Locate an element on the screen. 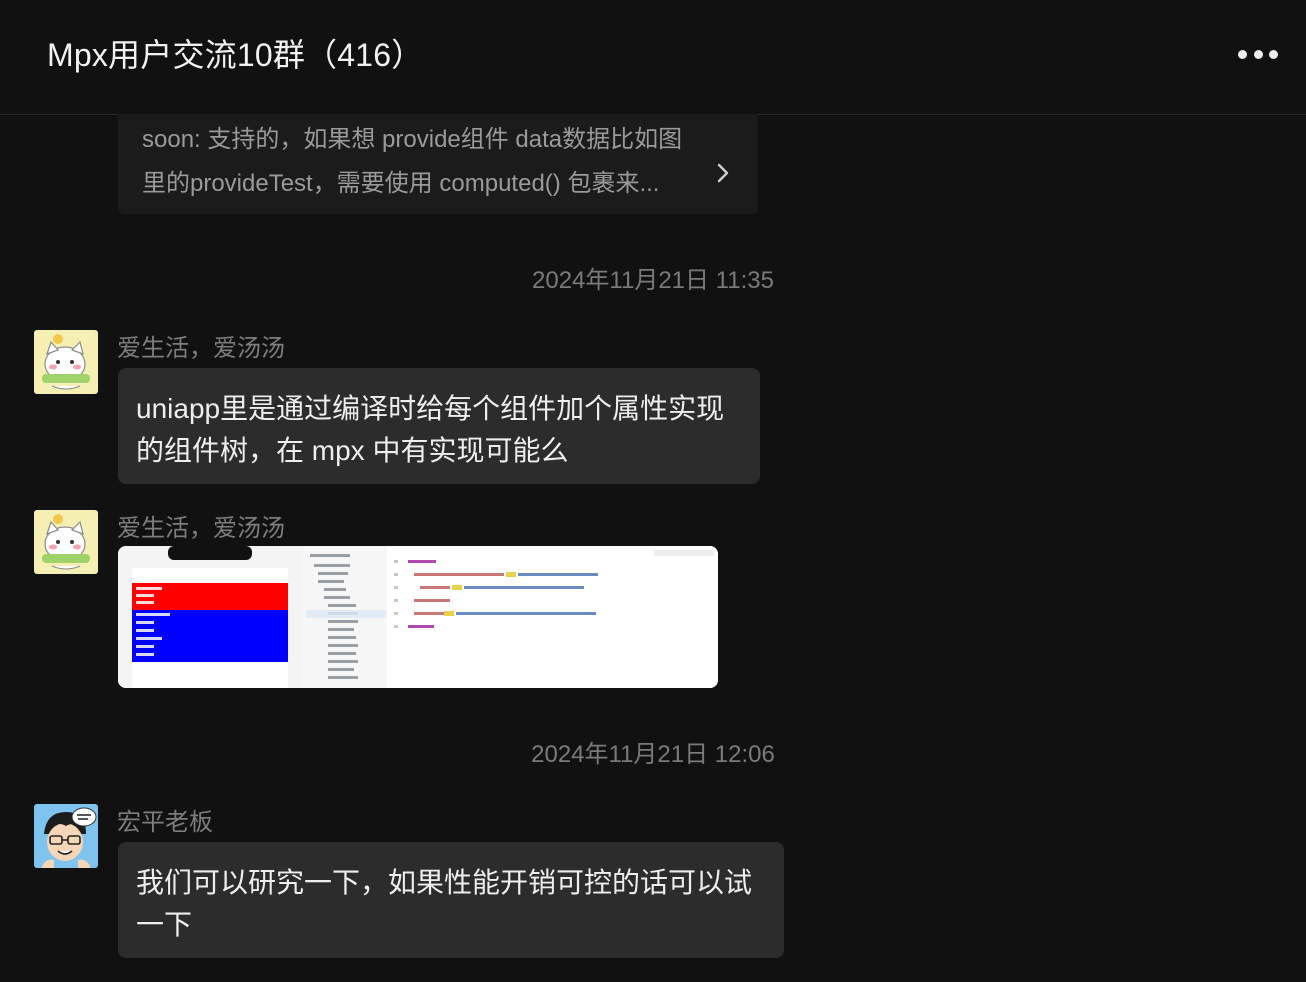 This screenshot has height=982, width=1306. code-screenshot-thumbnail is located at coordinates (418, 617).